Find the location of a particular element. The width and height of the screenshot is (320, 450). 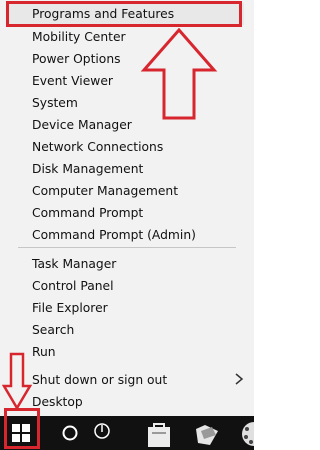

menu-item-command-prompt: Command Prompt is located at coordinates (87, 213).